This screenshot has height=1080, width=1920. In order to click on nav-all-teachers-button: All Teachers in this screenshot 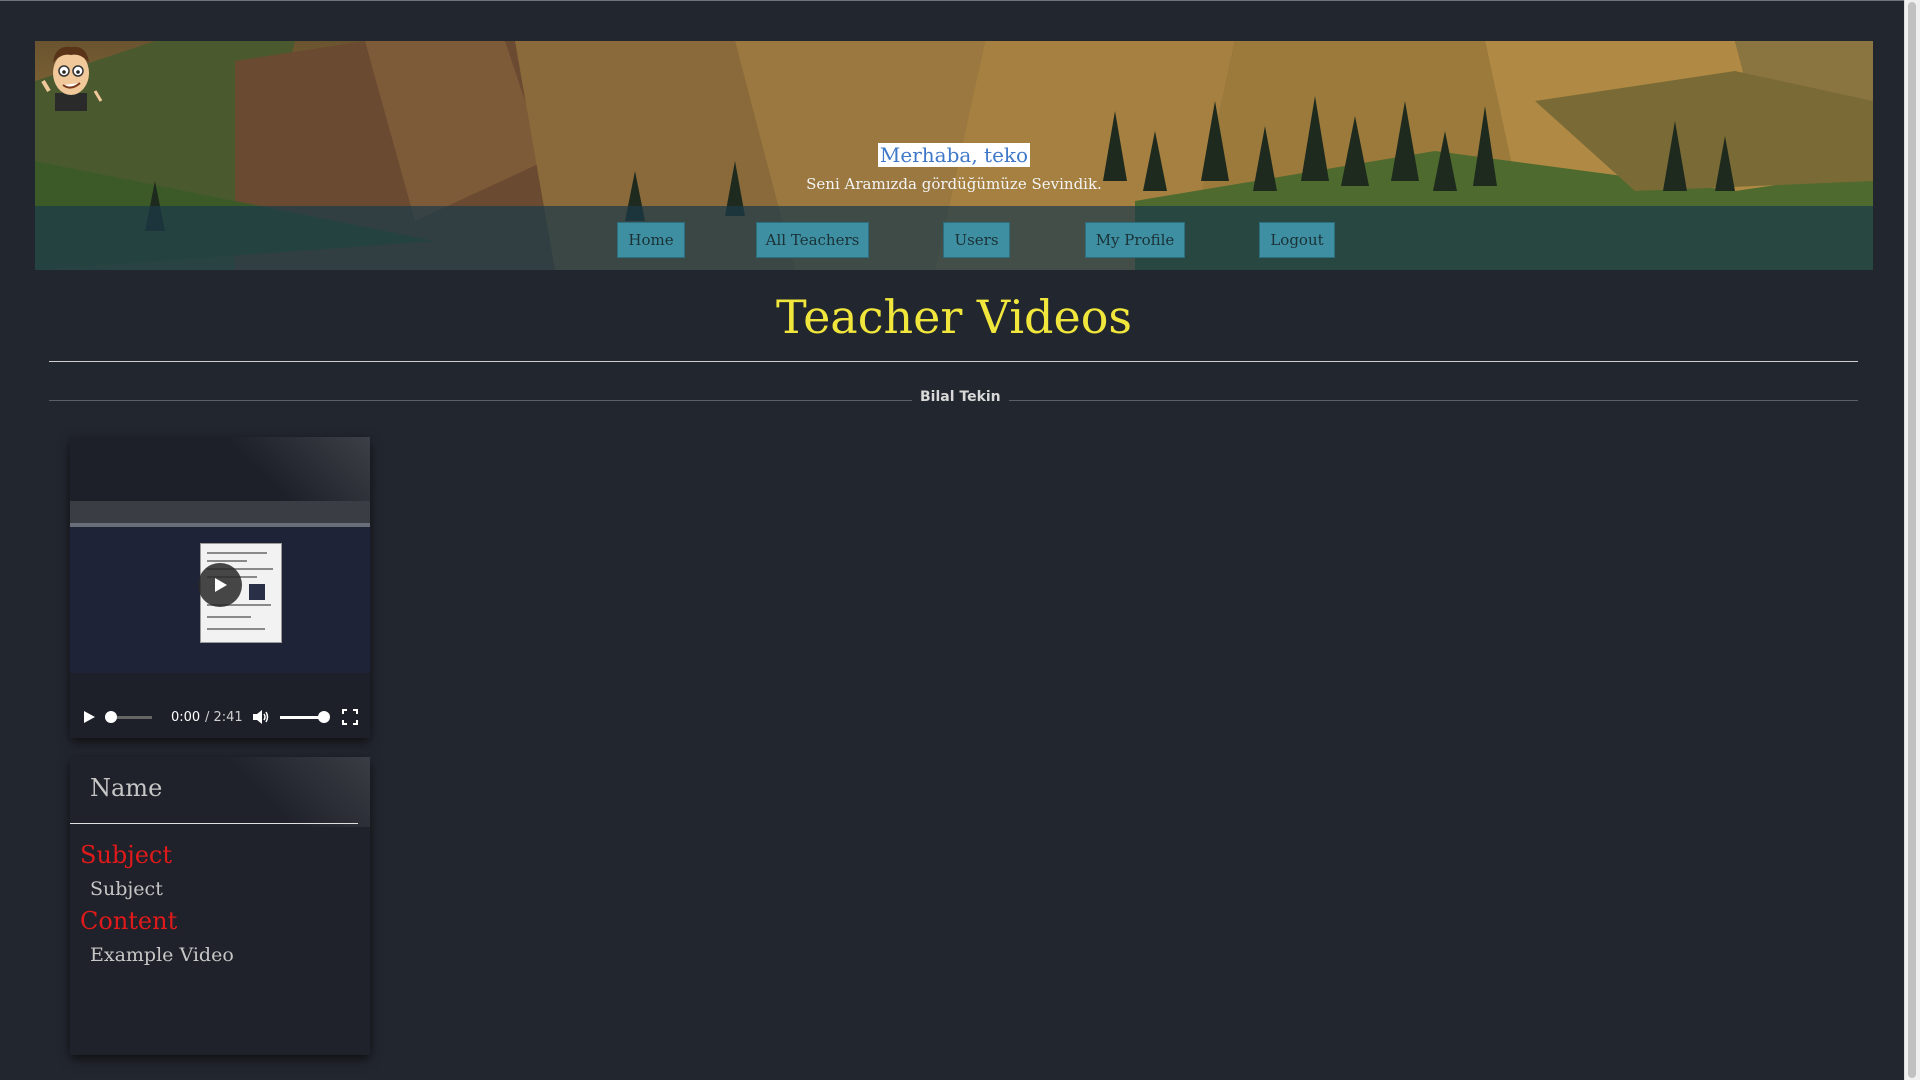, I will do `click(812, 240)`.